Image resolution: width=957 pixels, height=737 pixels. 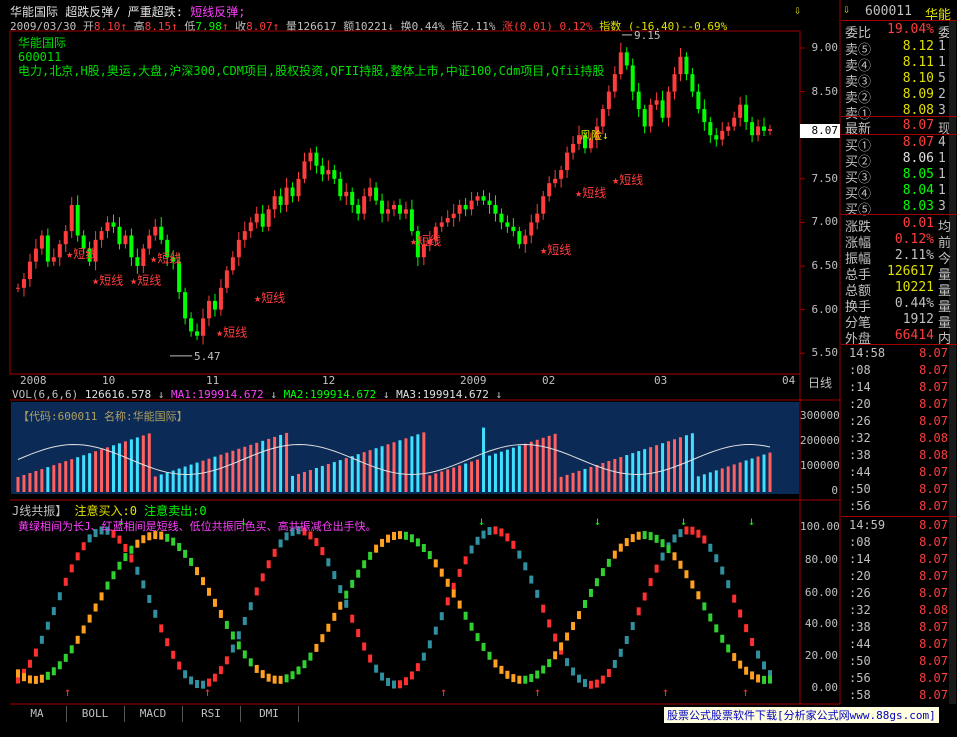 I want to click on vol-indicator-name: VOL(6,6,6), so click(x=45, y=394).